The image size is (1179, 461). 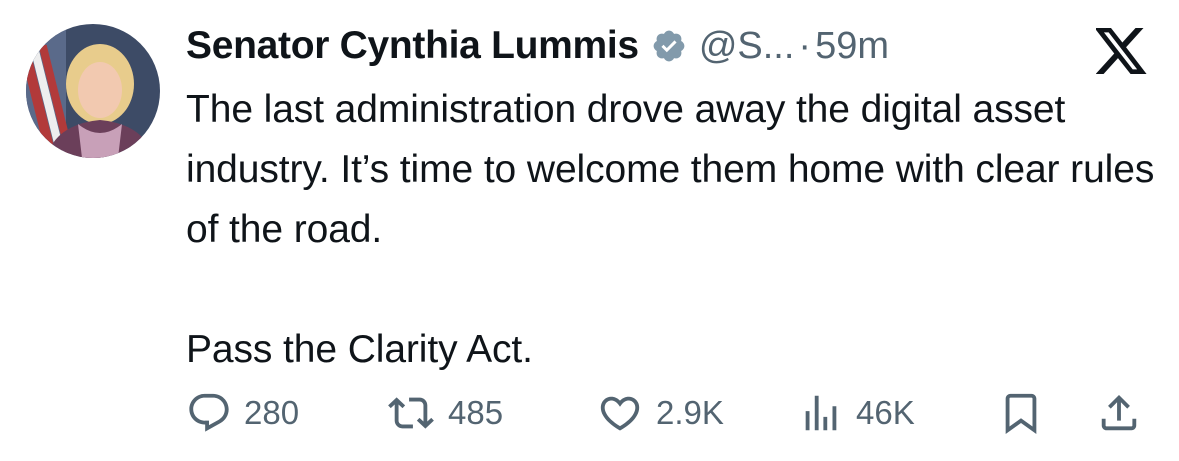 I want to click on tweet-header: Senator Cynthia Lummis @S... · 59m, so click(x=537, y=46).